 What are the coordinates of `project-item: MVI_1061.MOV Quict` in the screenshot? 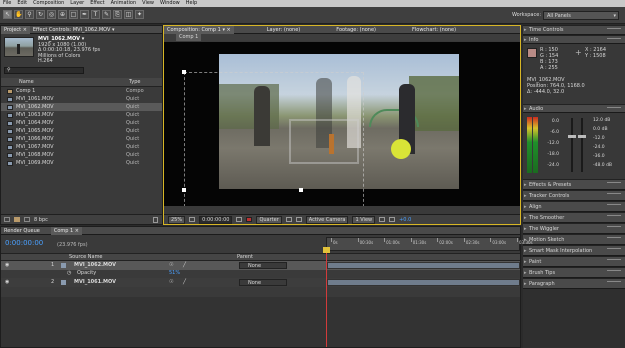 It's located at (81, 99).